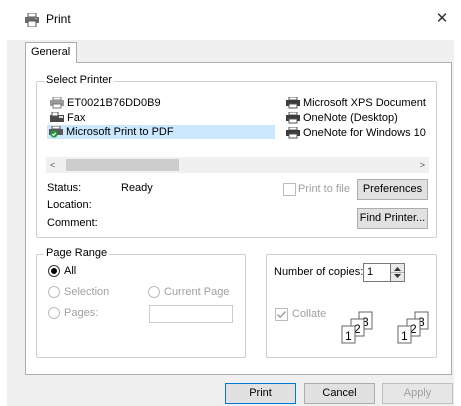 The image size is (461, 406). What do you see at coordinates (56, 132) in the screenshot?
I see `default-printer-icon` at bounding box center [56, 132].